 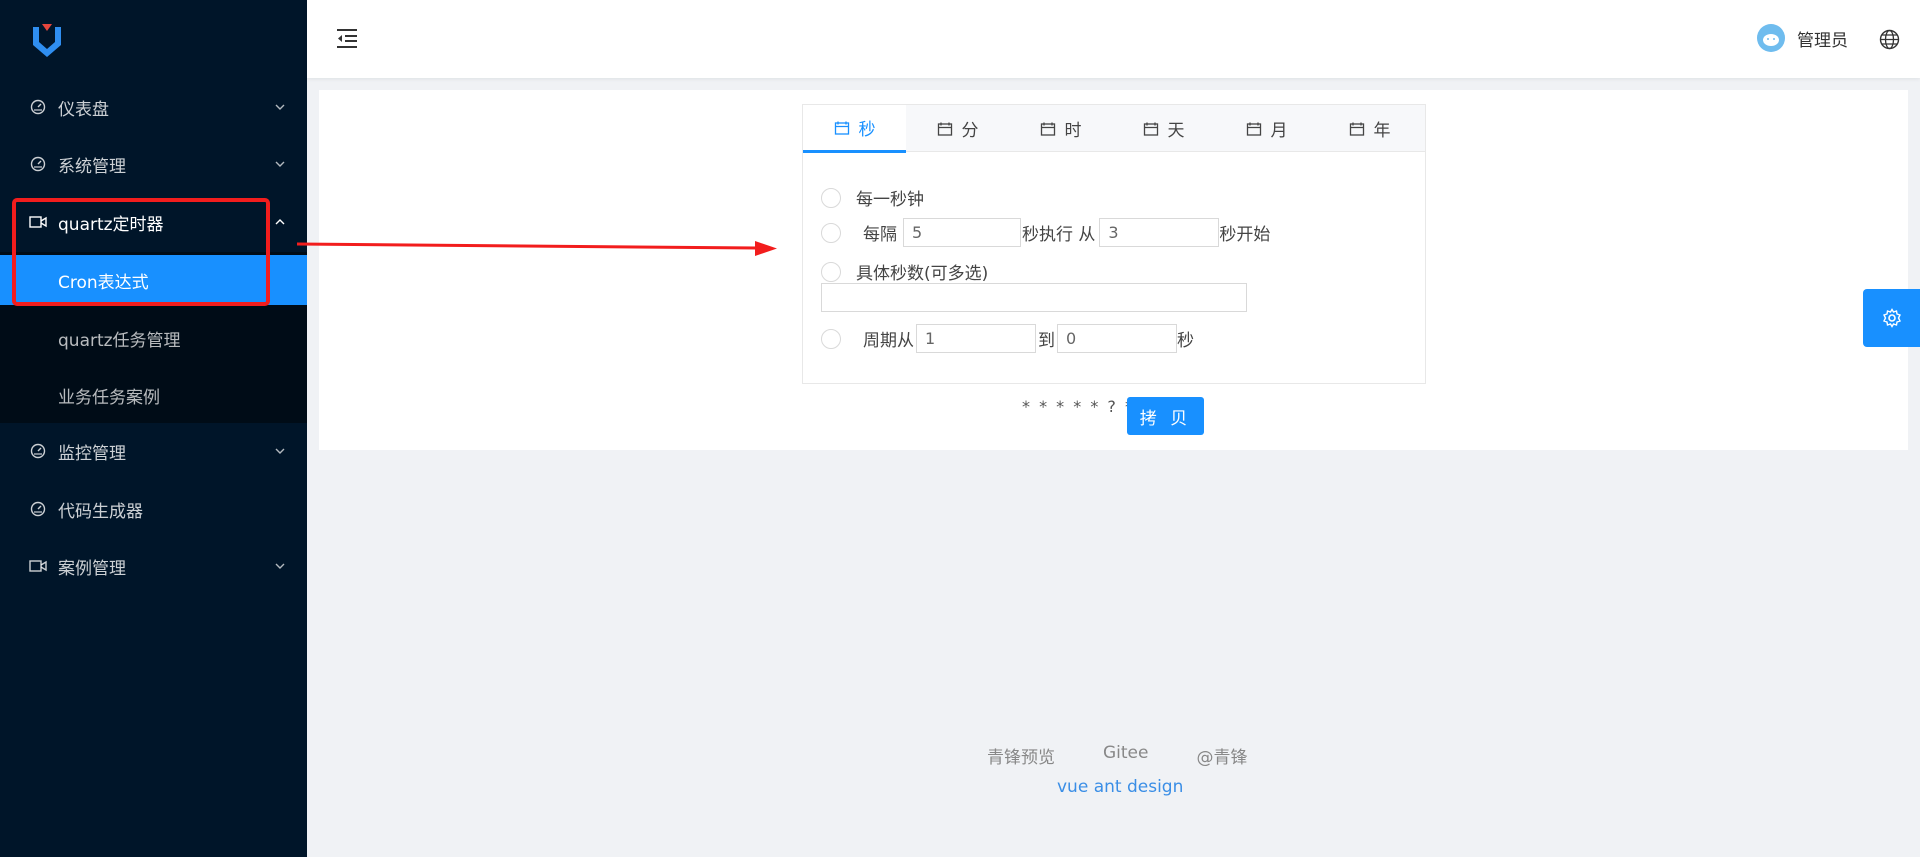 I want to click on footer-link-preview: 青锋预览, so click(x=1021, y=755).